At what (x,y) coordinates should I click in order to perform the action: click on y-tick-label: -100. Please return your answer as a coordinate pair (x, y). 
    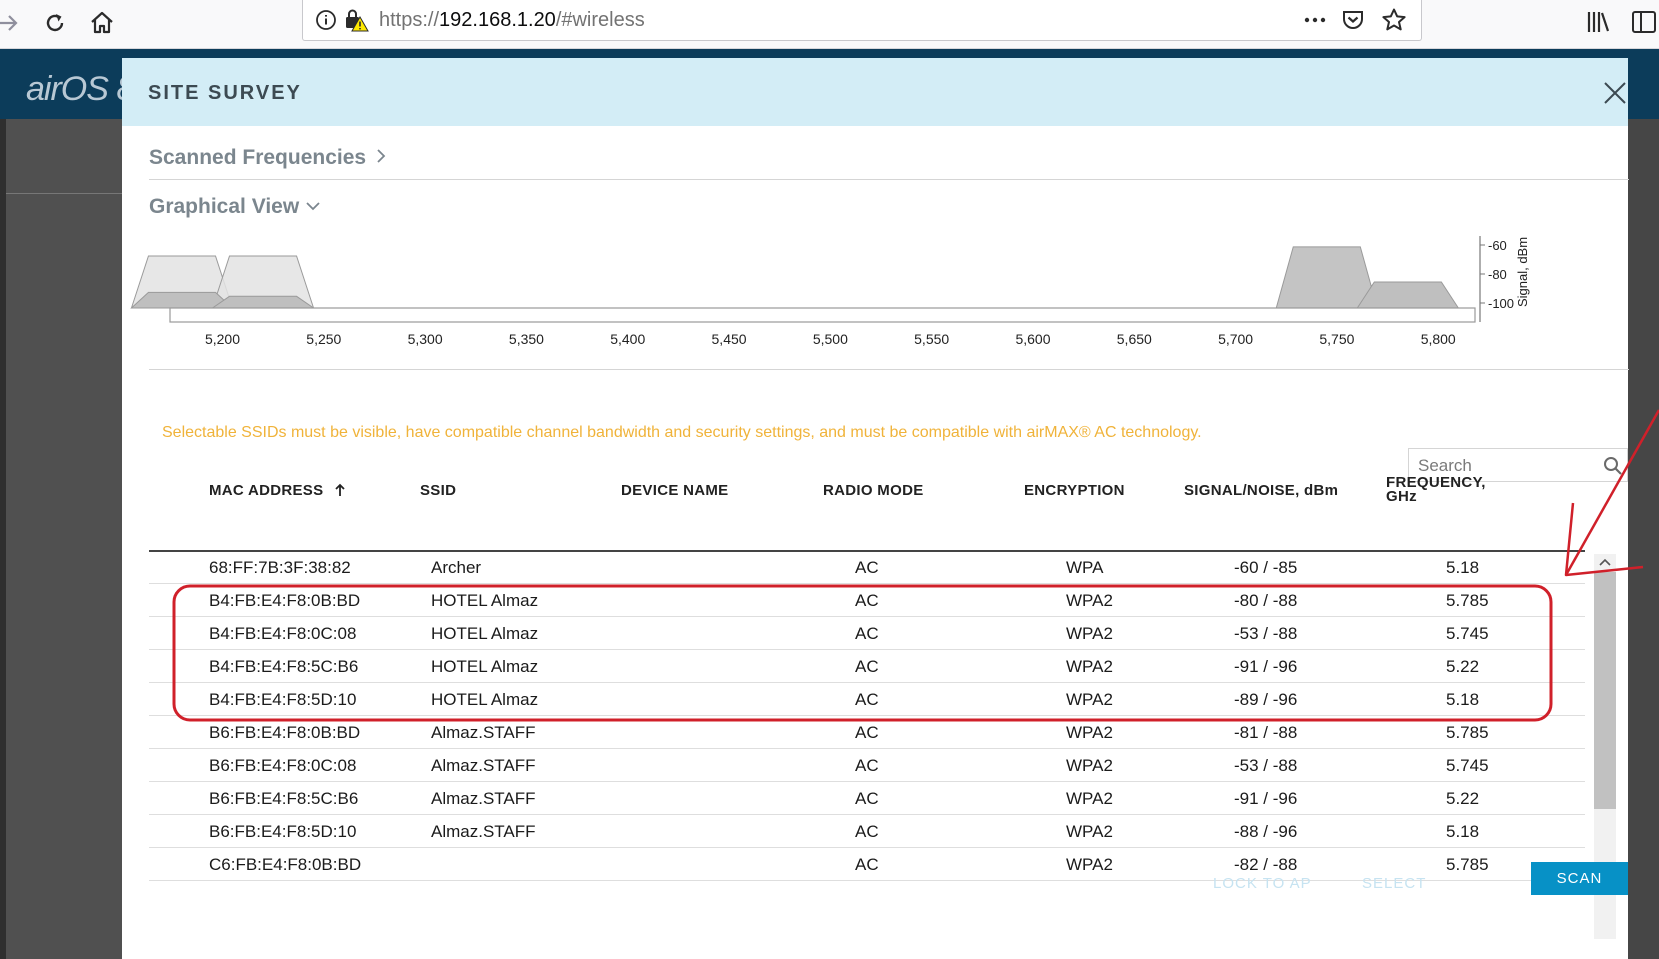
    Looking at the image, I should click on (1501, 303).